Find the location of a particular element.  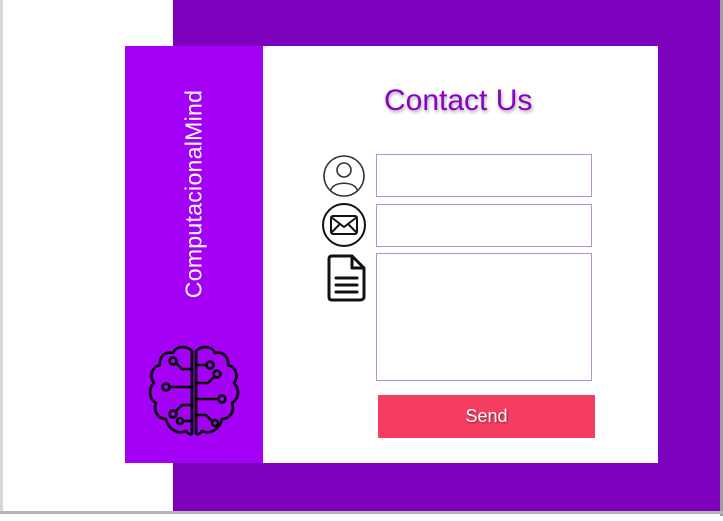

frame-edge-bottom is located at coordinates (361, 512).